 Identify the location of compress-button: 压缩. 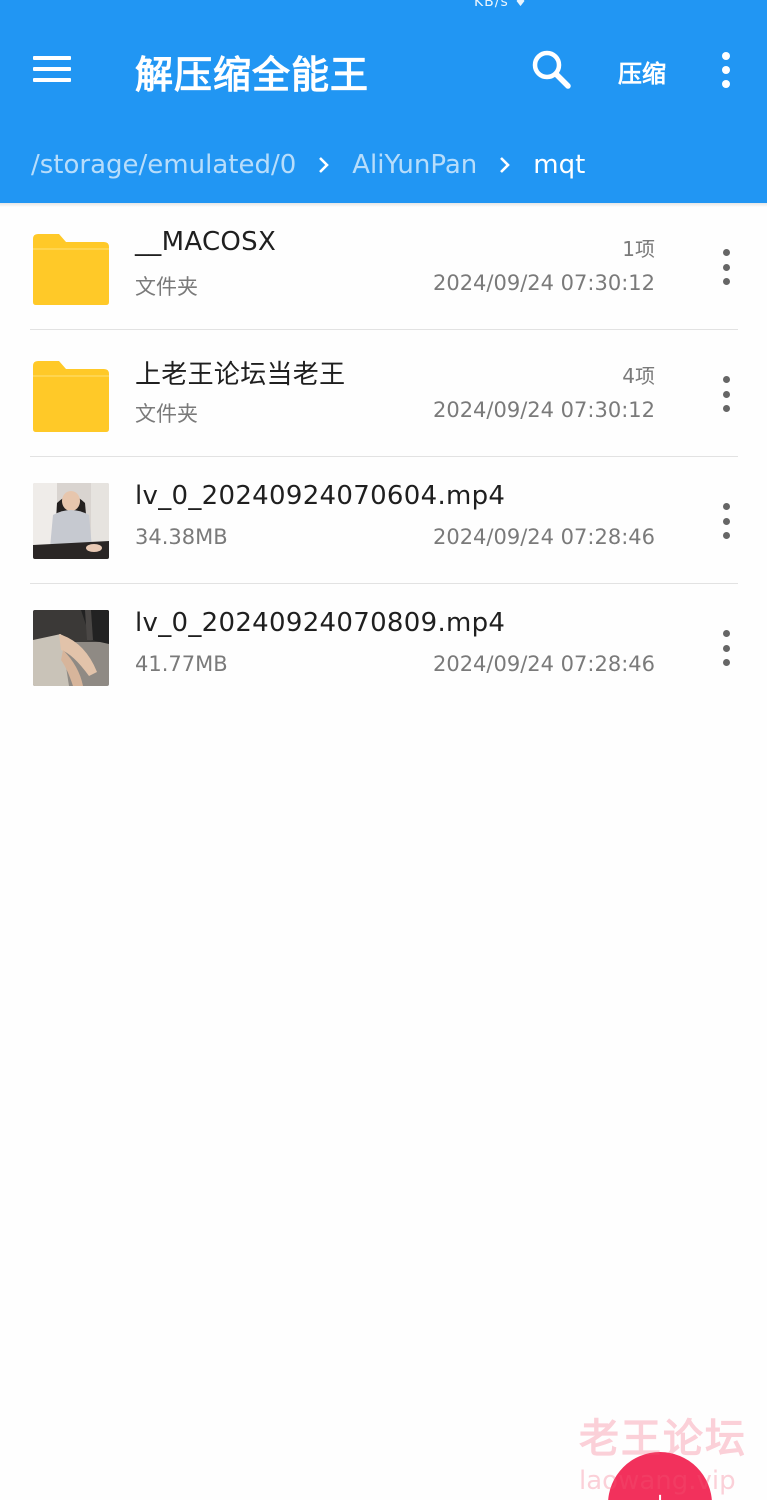
(642, 71).